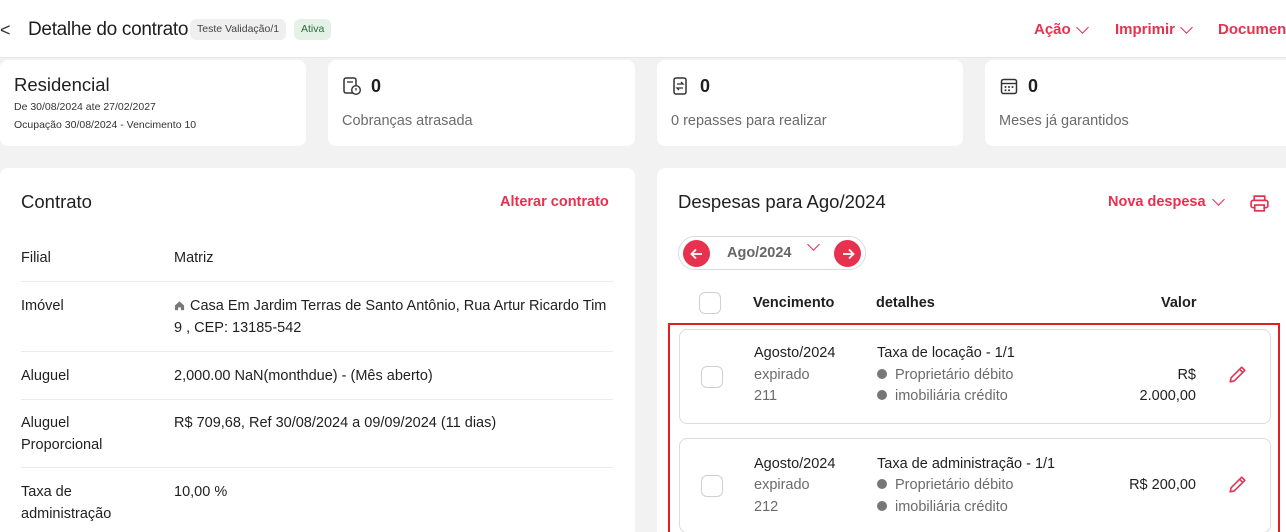  What do you see at coordinates (759, 253) in the screenshot?
I see `current-month-label: Ago/2024` at bounding box center [759, 253].